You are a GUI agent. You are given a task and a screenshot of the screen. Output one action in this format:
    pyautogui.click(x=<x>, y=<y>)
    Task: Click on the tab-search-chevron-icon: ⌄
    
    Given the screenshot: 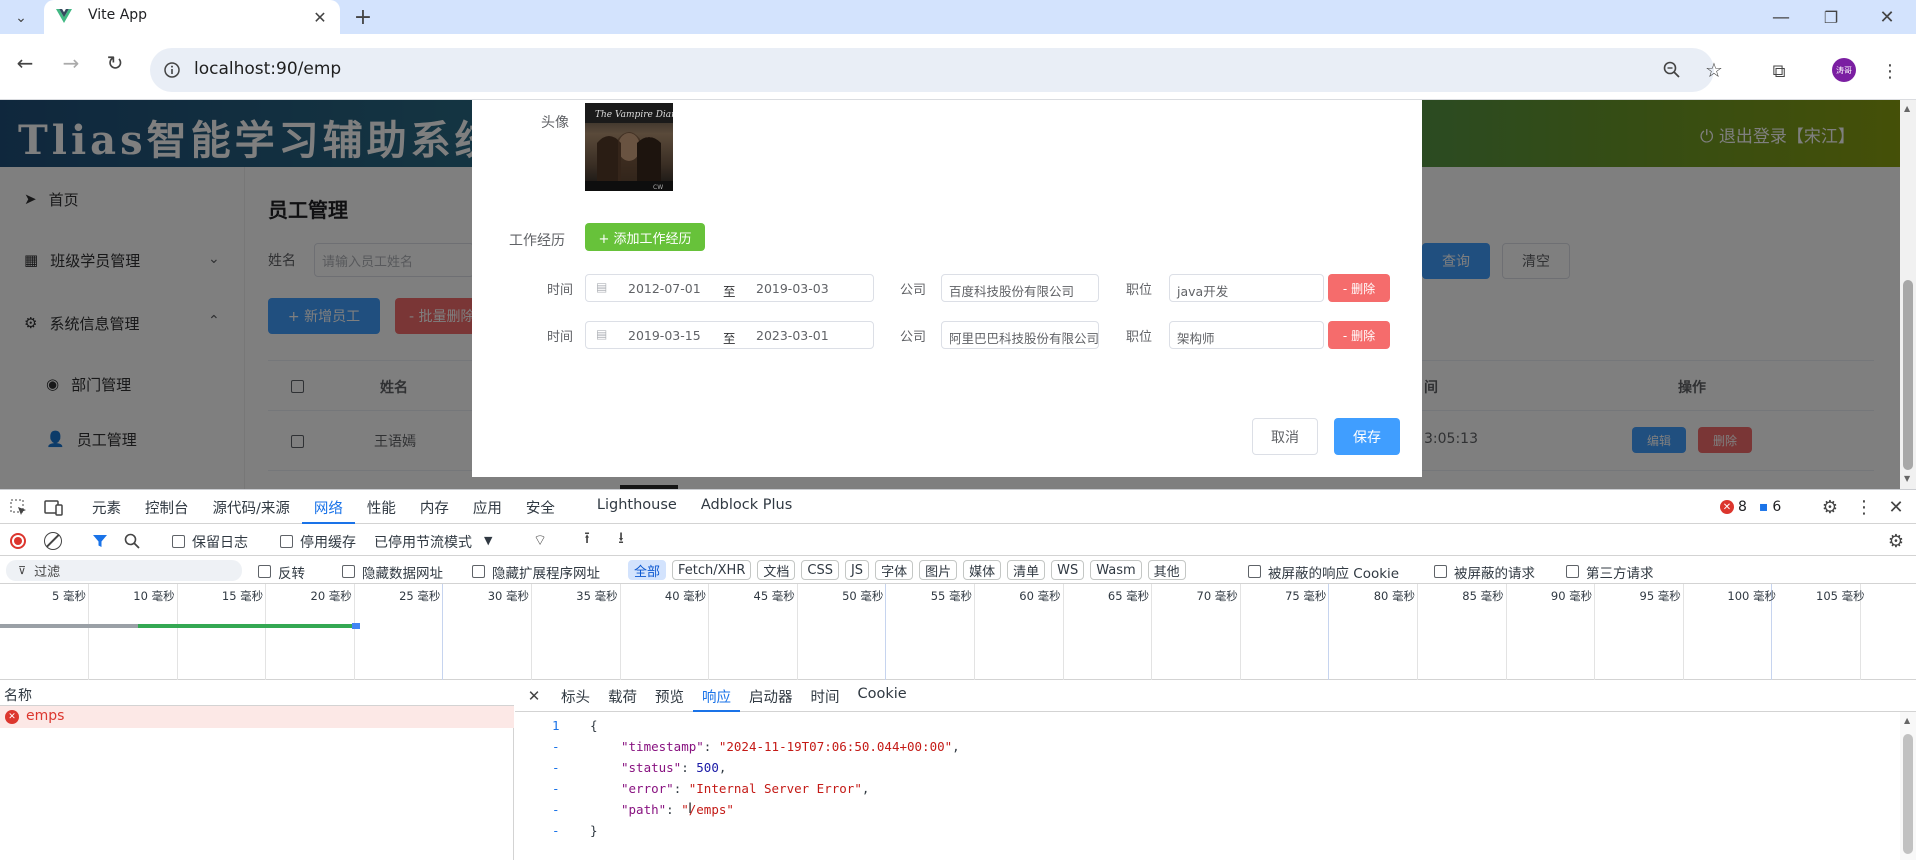 What is the action you would take?
    pyautogui.click(x=21, y=18)
    